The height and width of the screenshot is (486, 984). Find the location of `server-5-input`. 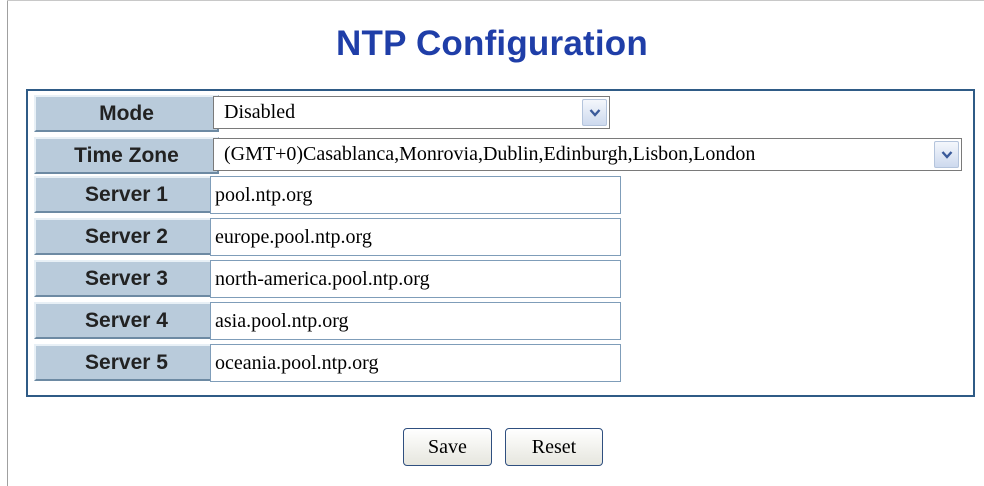

server-5-input is located at coordinates (417, 363).